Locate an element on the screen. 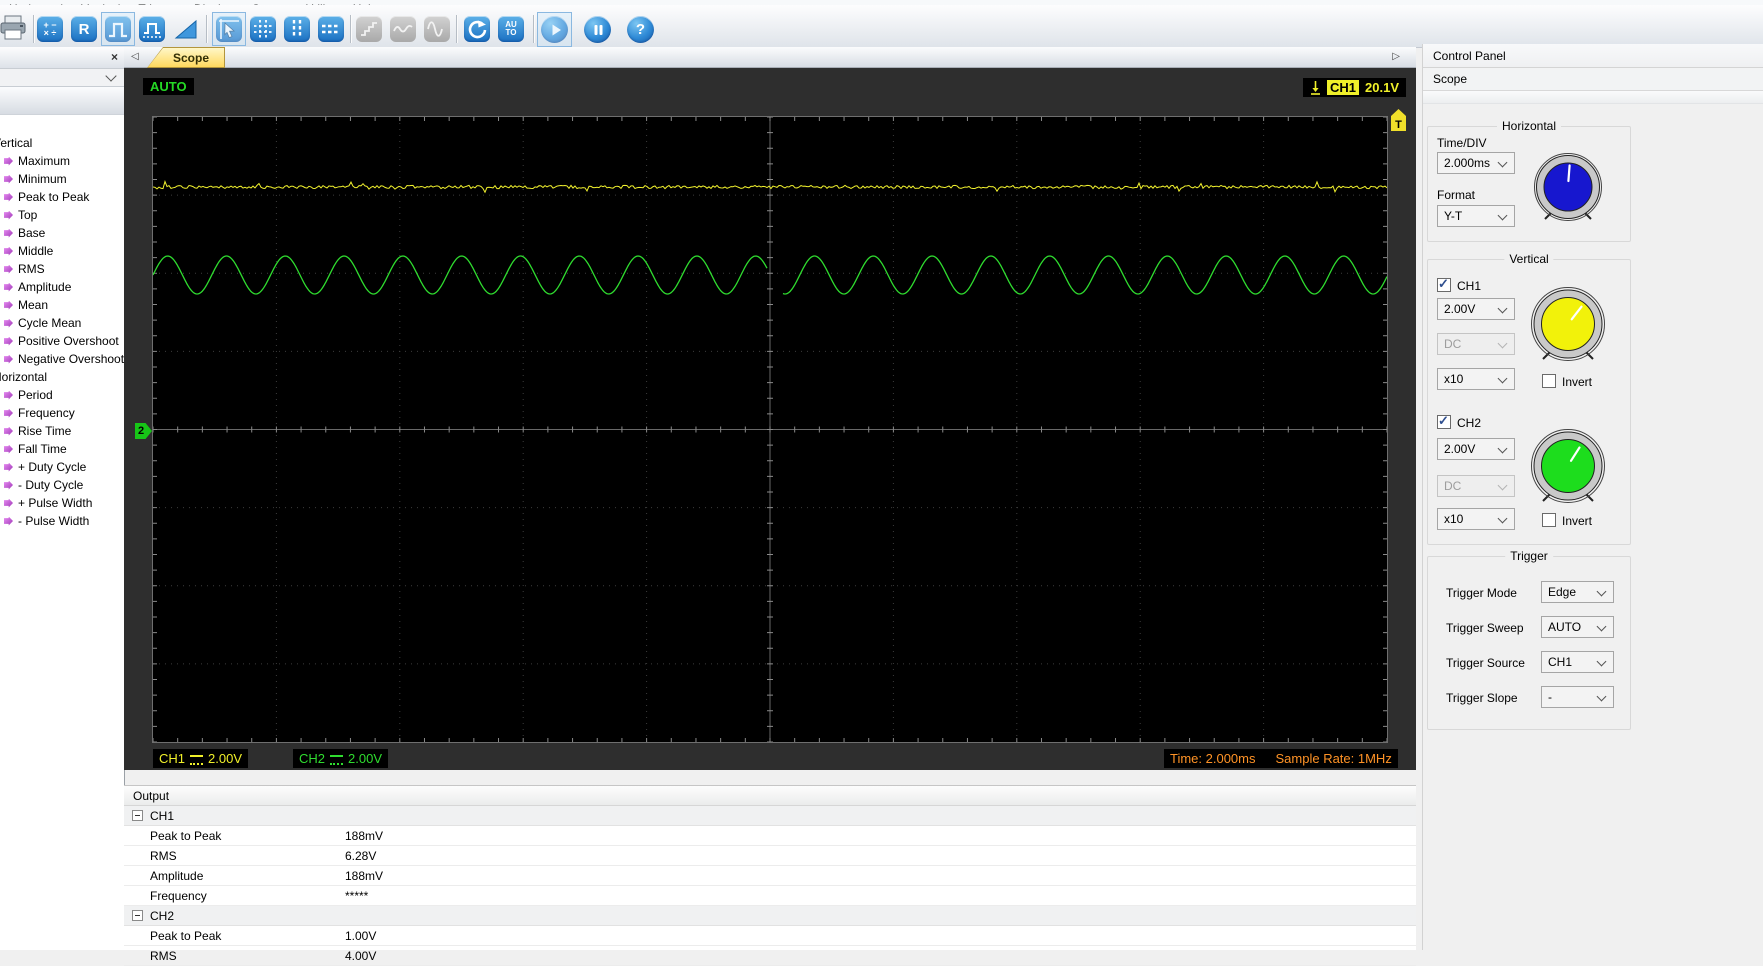 This screenshot has height=966, width=1763. ch2-position-marker: 2 is located at coordinates (143, 431).